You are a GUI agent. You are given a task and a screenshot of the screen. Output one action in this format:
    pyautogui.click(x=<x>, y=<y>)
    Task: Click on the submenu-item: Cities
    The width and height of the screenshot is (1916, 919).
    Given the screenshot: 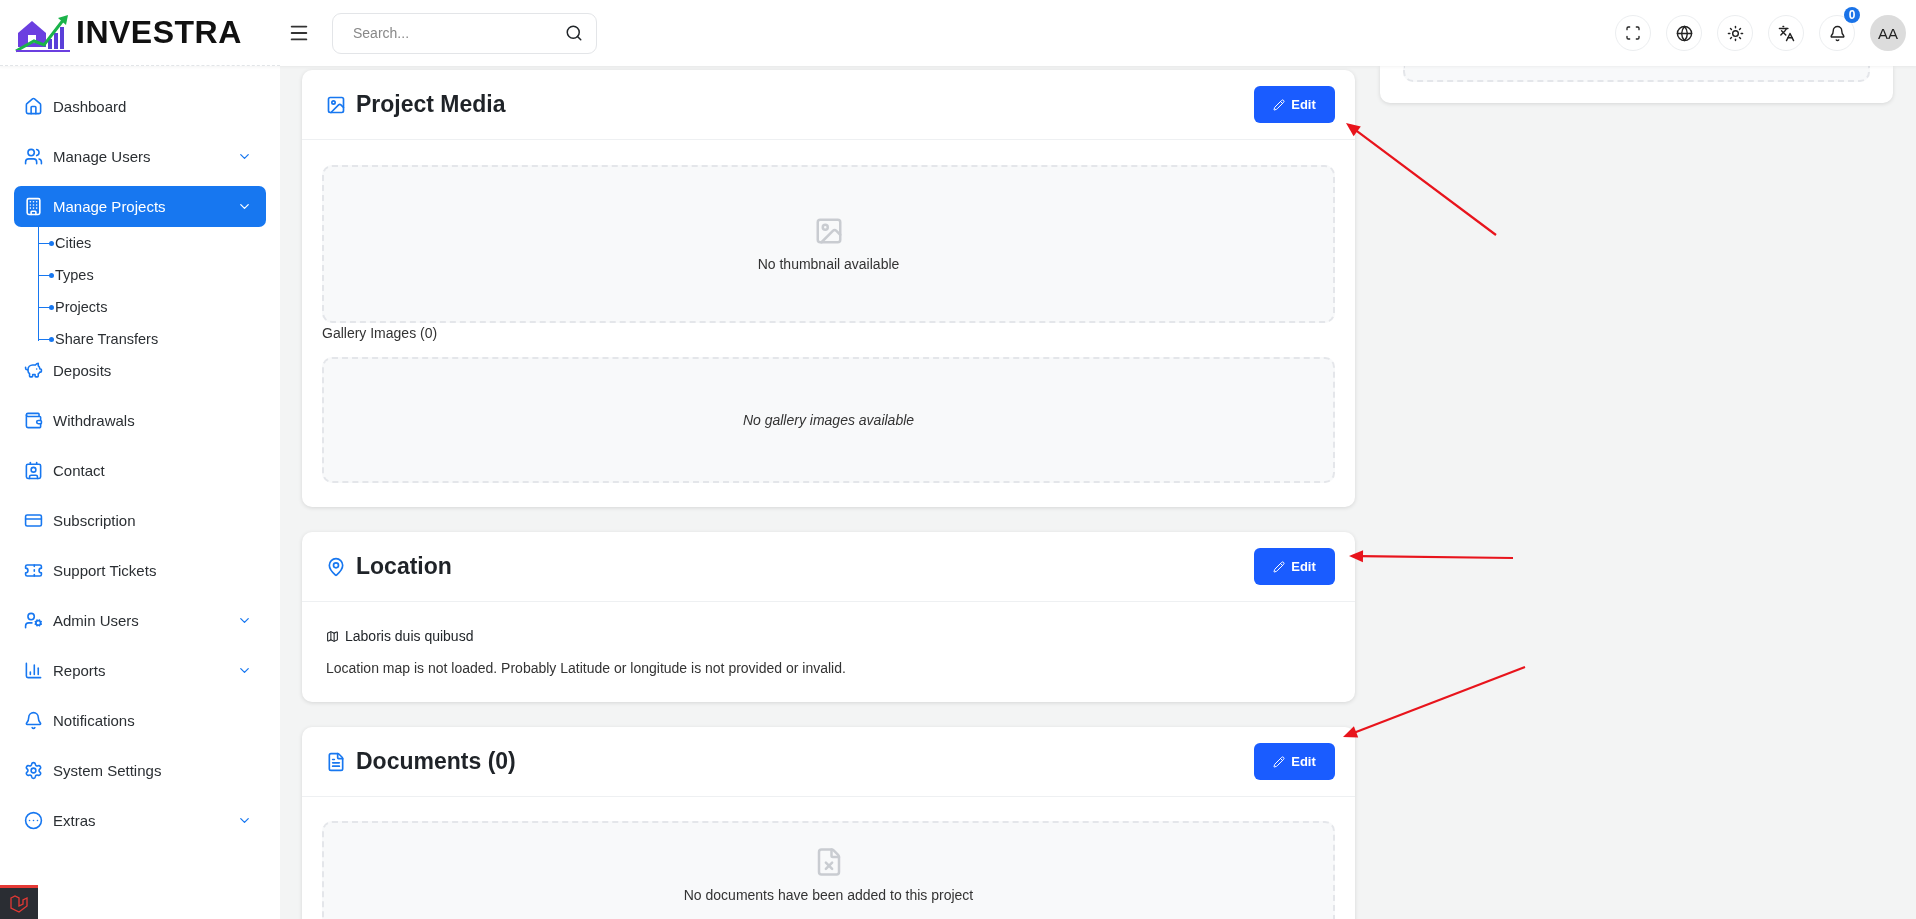 What is the action you would take?
    pyautogui.click(x=65, y=243)
    